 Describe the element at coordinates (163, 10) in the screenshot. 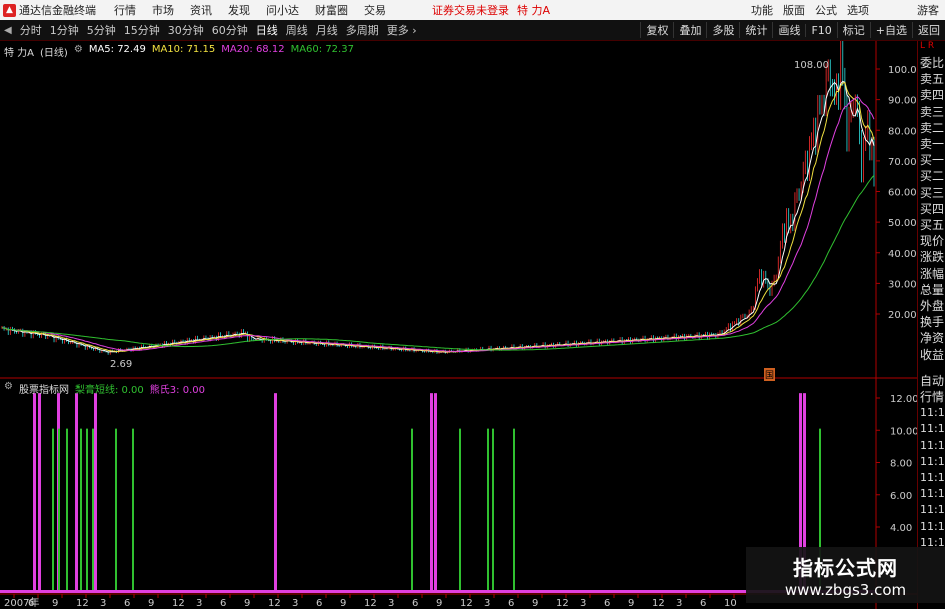

I see `menu-markets: 市场` at that location.